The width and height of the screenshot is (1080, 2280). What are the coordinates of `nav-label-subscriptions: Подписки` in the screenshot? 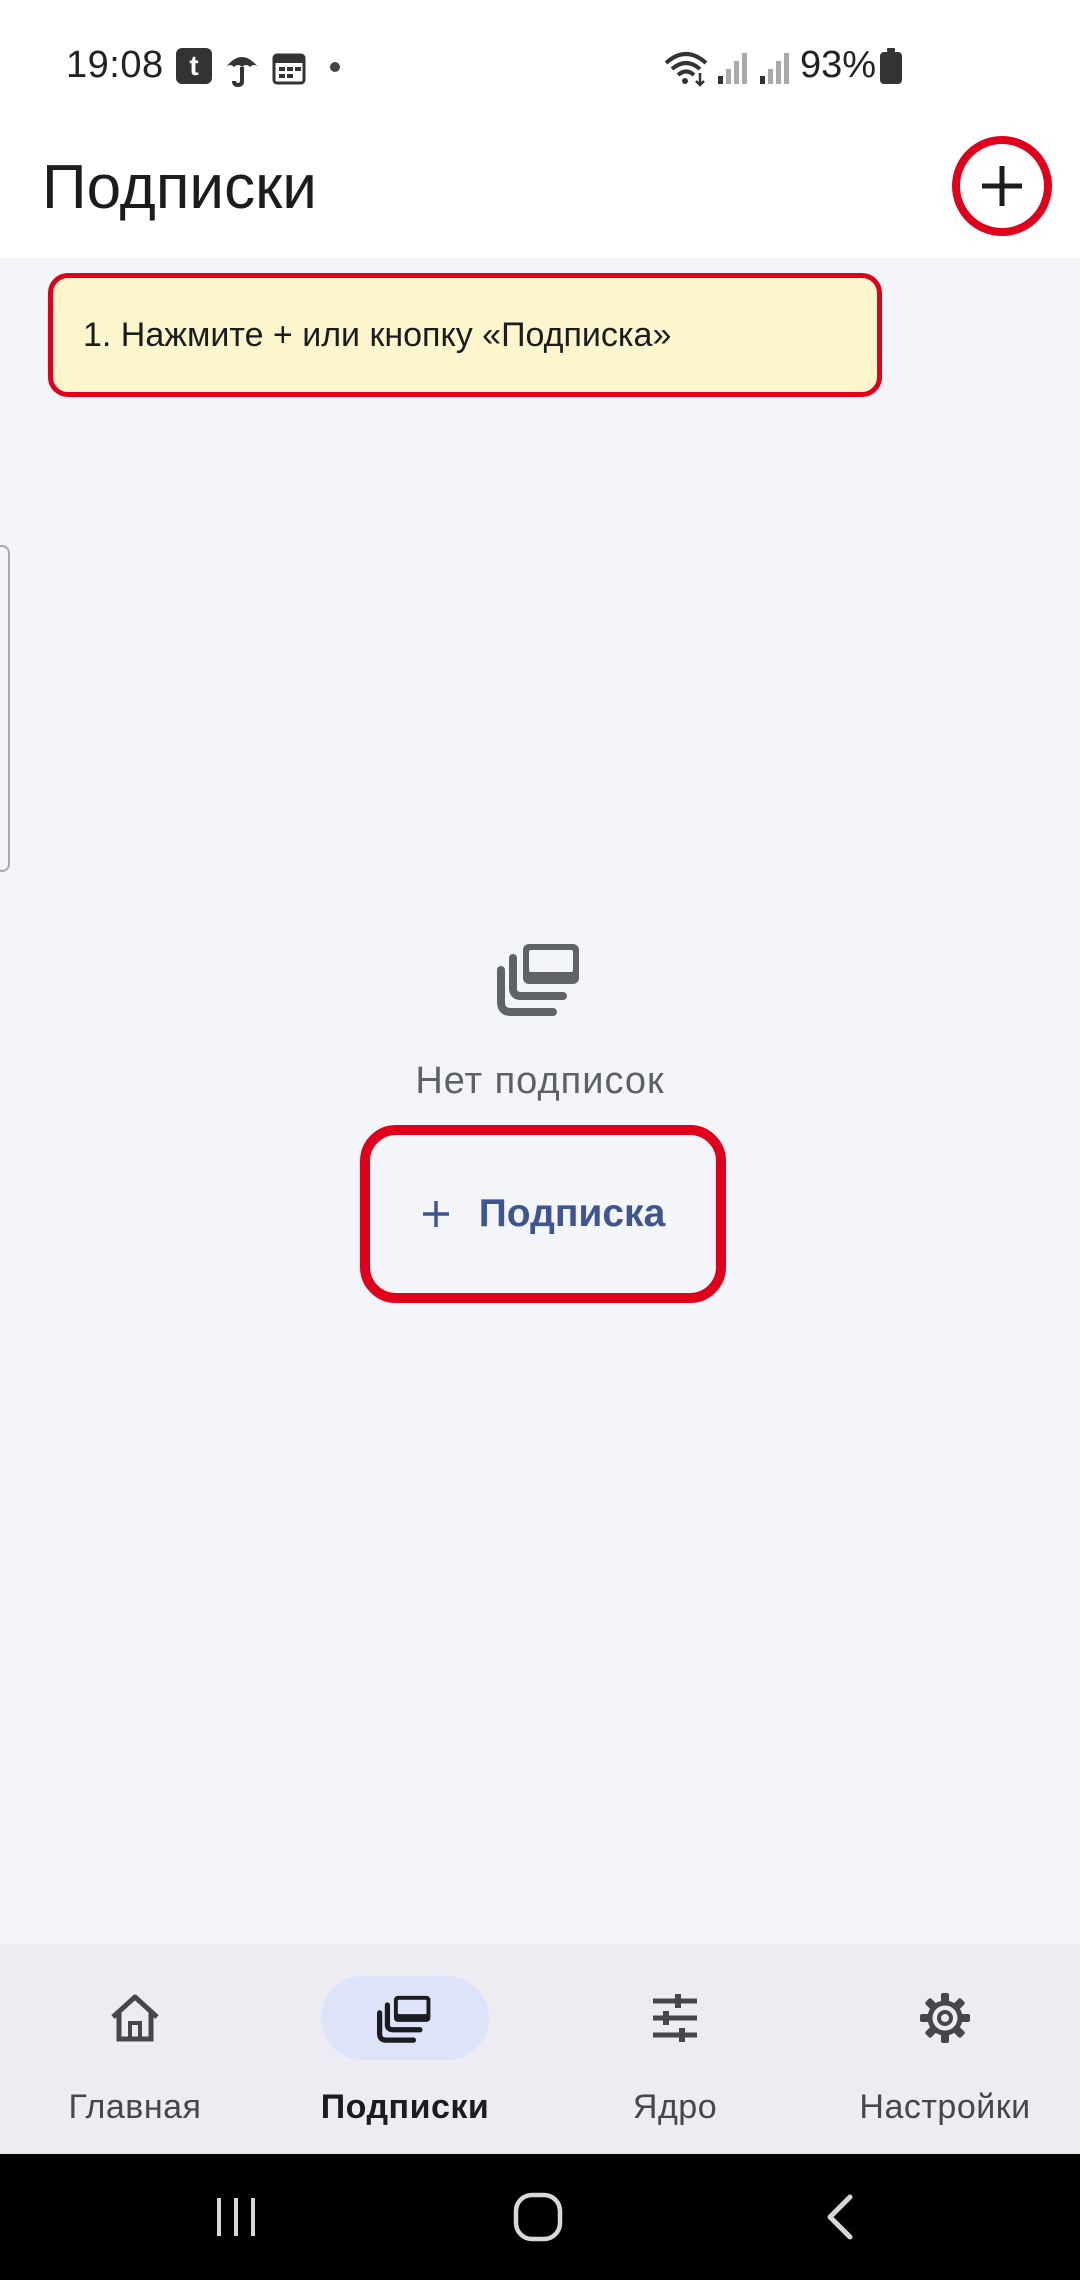 It's located at (405, 2107).